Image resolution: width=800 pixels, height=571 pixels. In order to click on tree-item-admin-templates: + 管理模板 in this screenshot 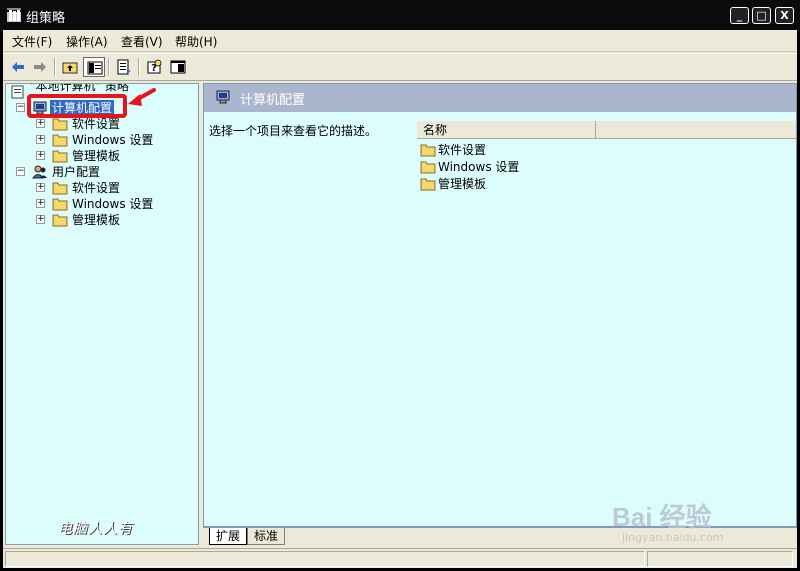, I will do `click(103, 156)`.